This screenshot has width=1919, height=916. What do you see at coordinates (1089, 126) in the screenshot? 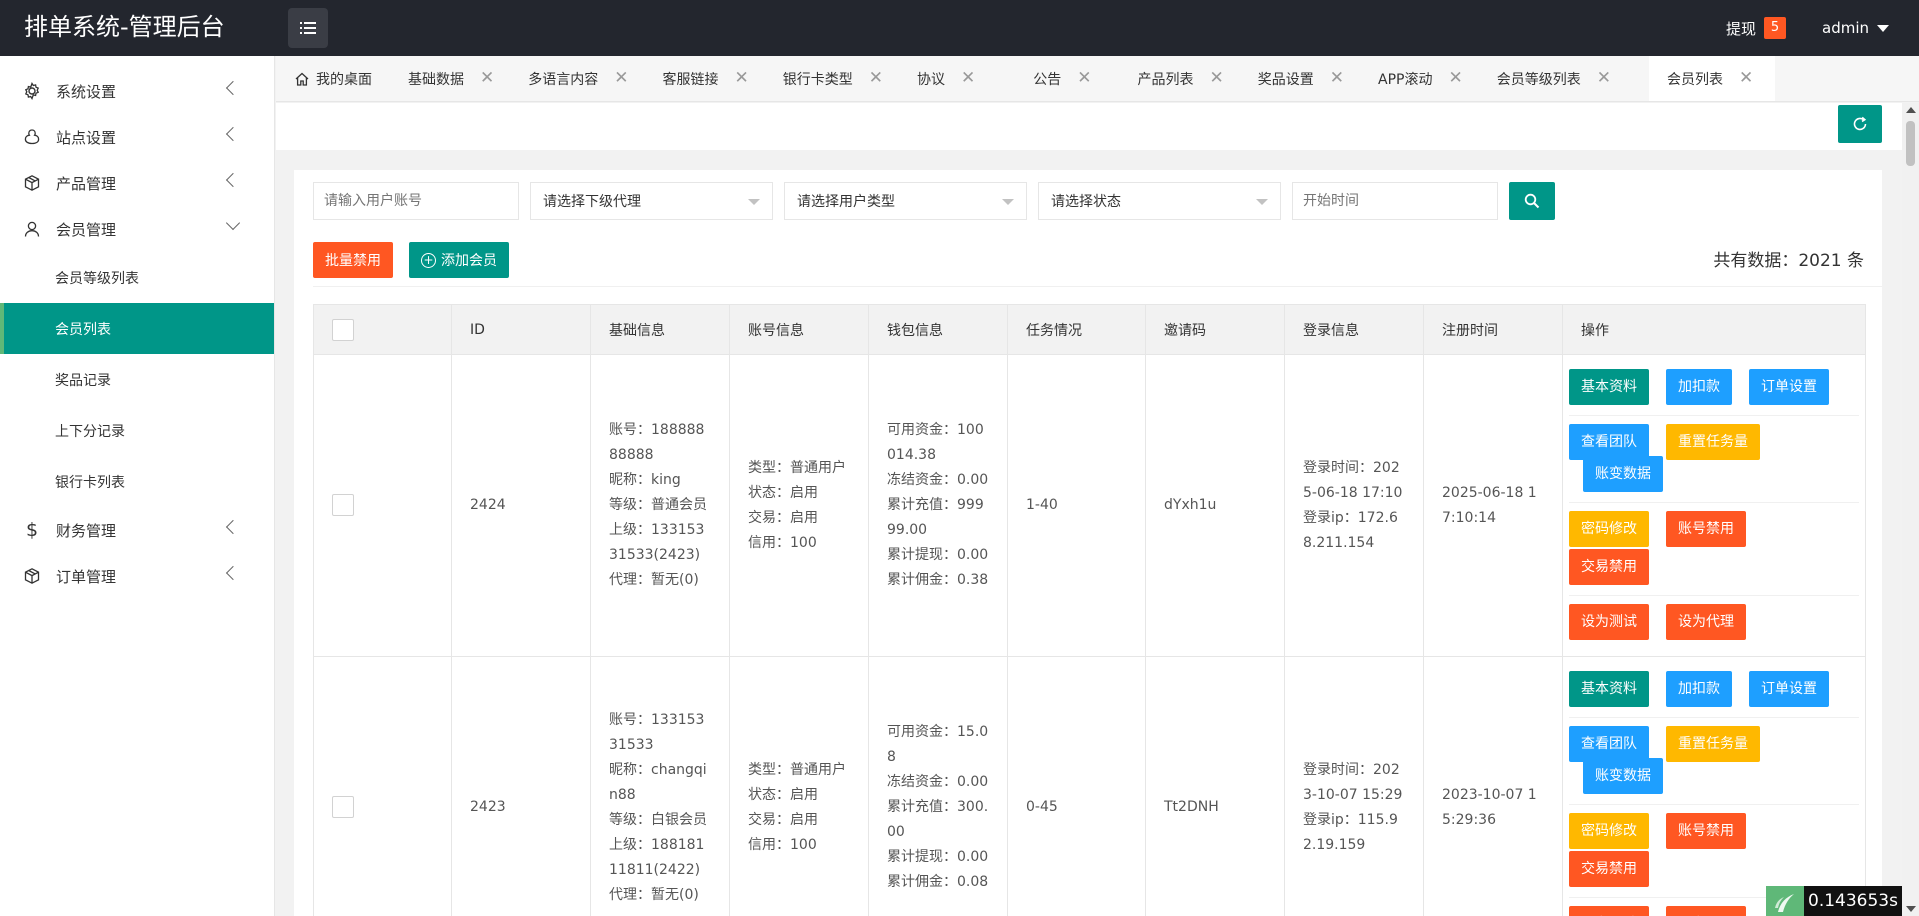
I see `refresh-bar` at bounding box center [1089, 126].